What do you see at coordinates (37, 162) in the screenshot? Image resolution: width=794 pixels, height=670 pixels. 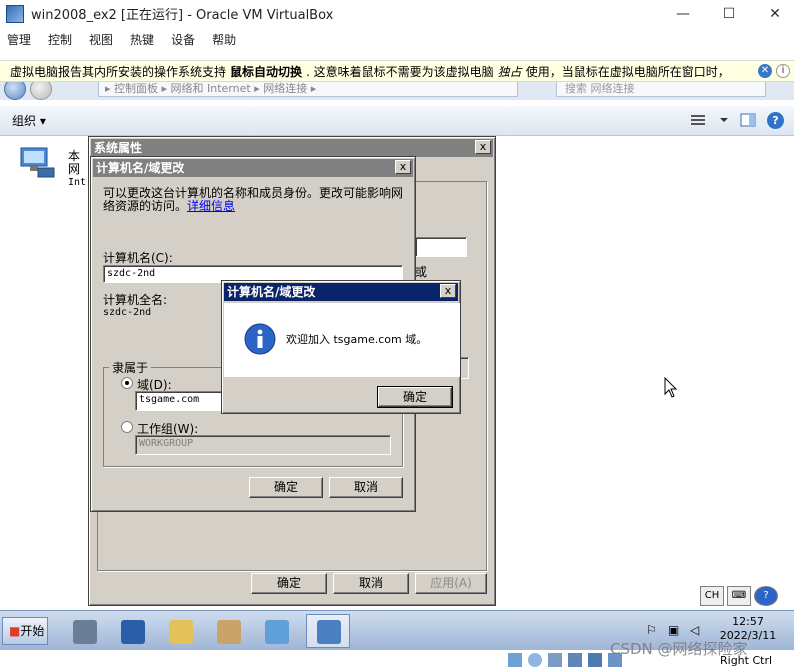 I see `network-adapter-icon` at bounding box center [37, 162].